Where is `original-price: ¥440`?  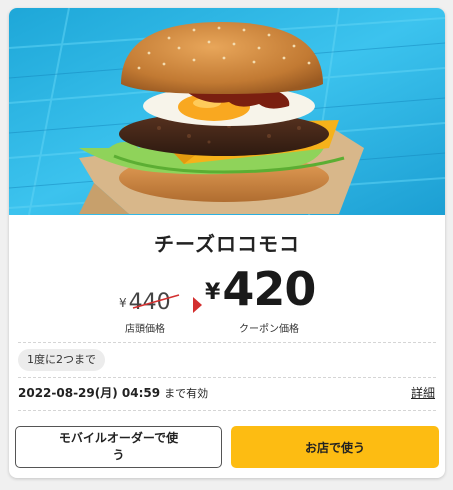
original-price: ¥440 is located at coordinates (145, 302).